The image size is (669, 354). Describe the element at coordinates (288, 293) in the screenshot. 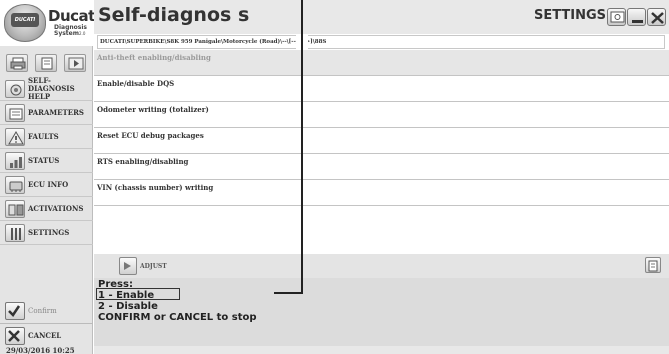

I see `callout-line-horizontal` at that location.